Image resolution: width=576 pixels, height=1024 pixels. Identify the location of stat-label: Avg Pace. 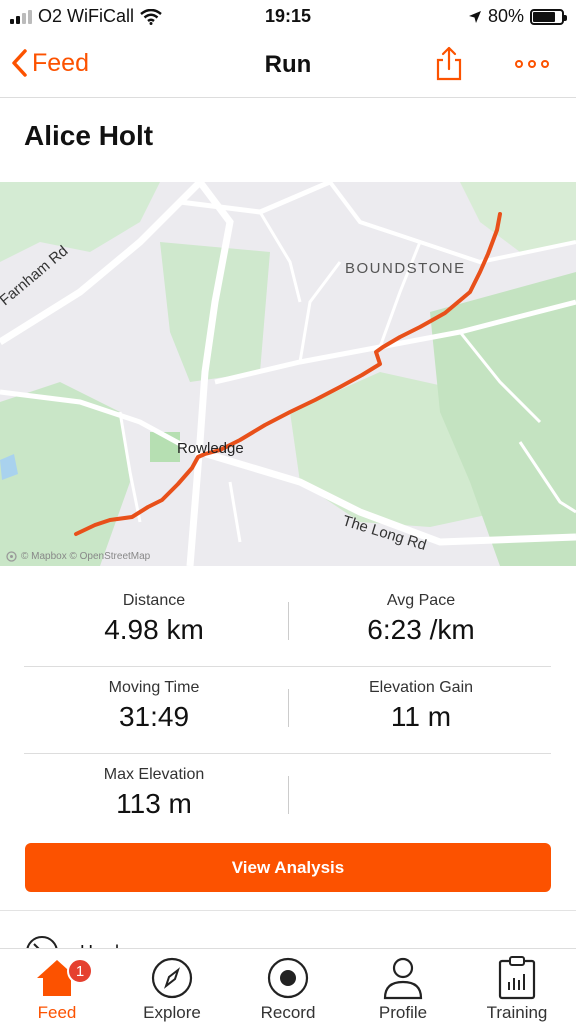
(421, 600).